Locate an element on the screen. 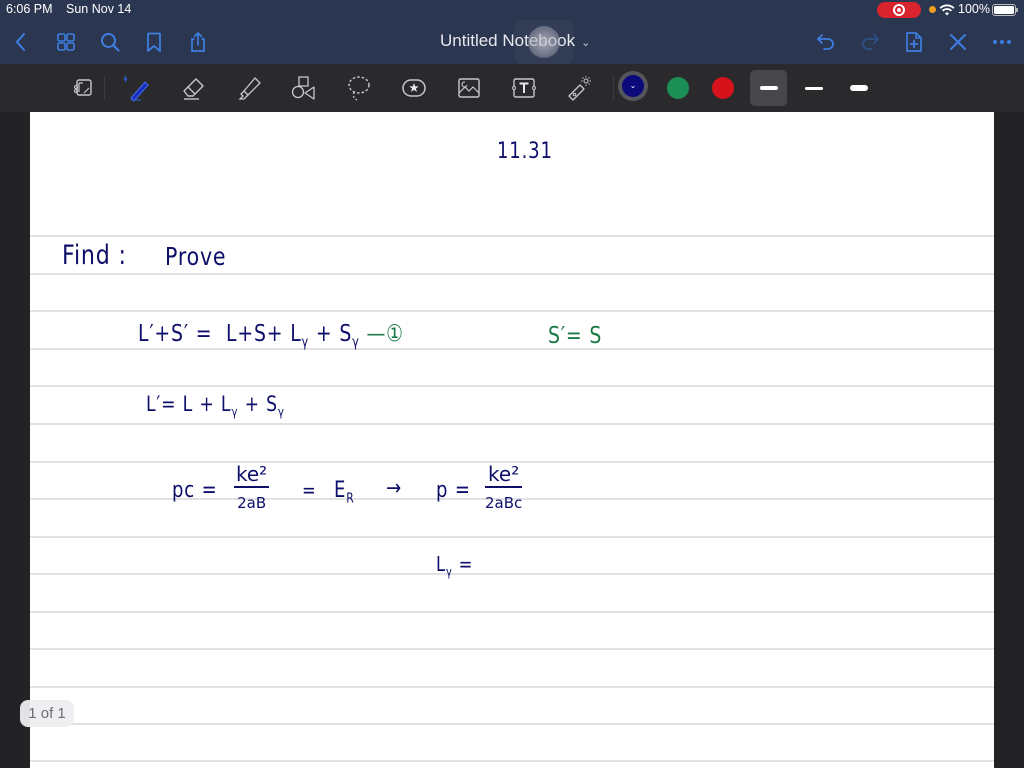 The image size is (1024, 768). date: Sun Nov 14 is located at coordinates (99, 9).